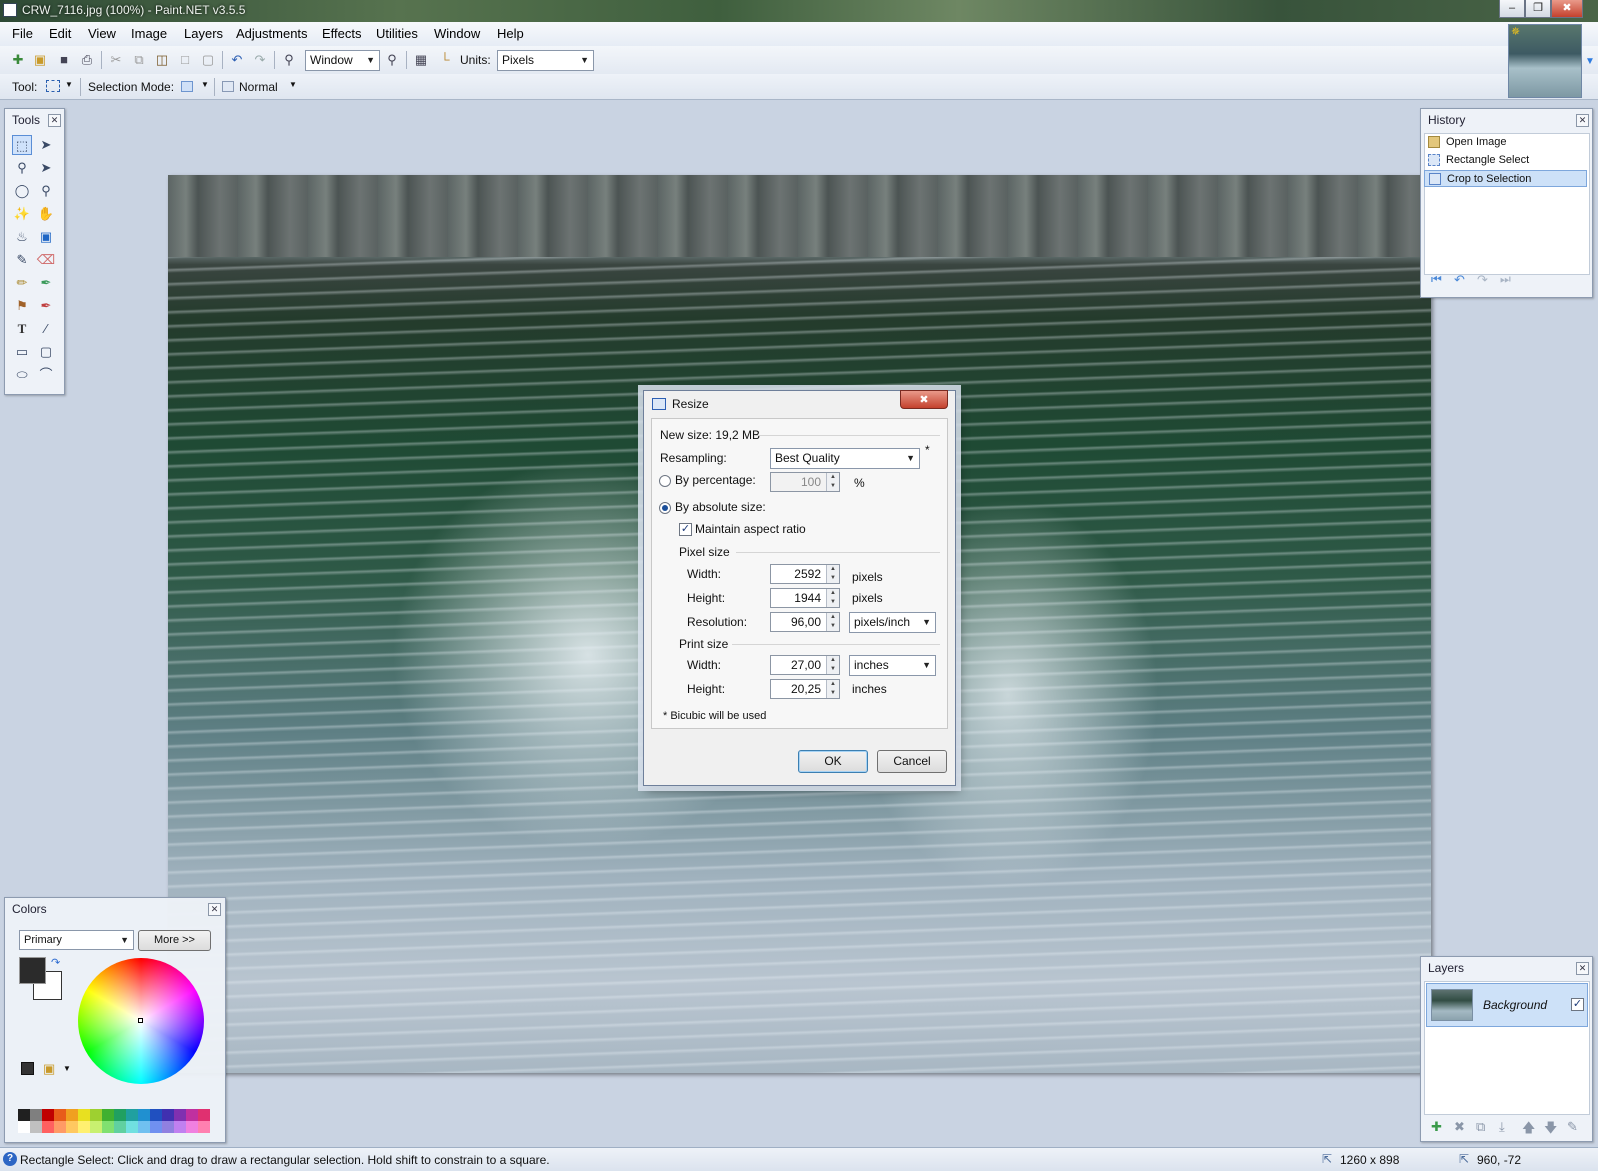  Describe the element at coordinates (397, 33) in the screenshot. I see `menu-utilities: Utilities` at that location.